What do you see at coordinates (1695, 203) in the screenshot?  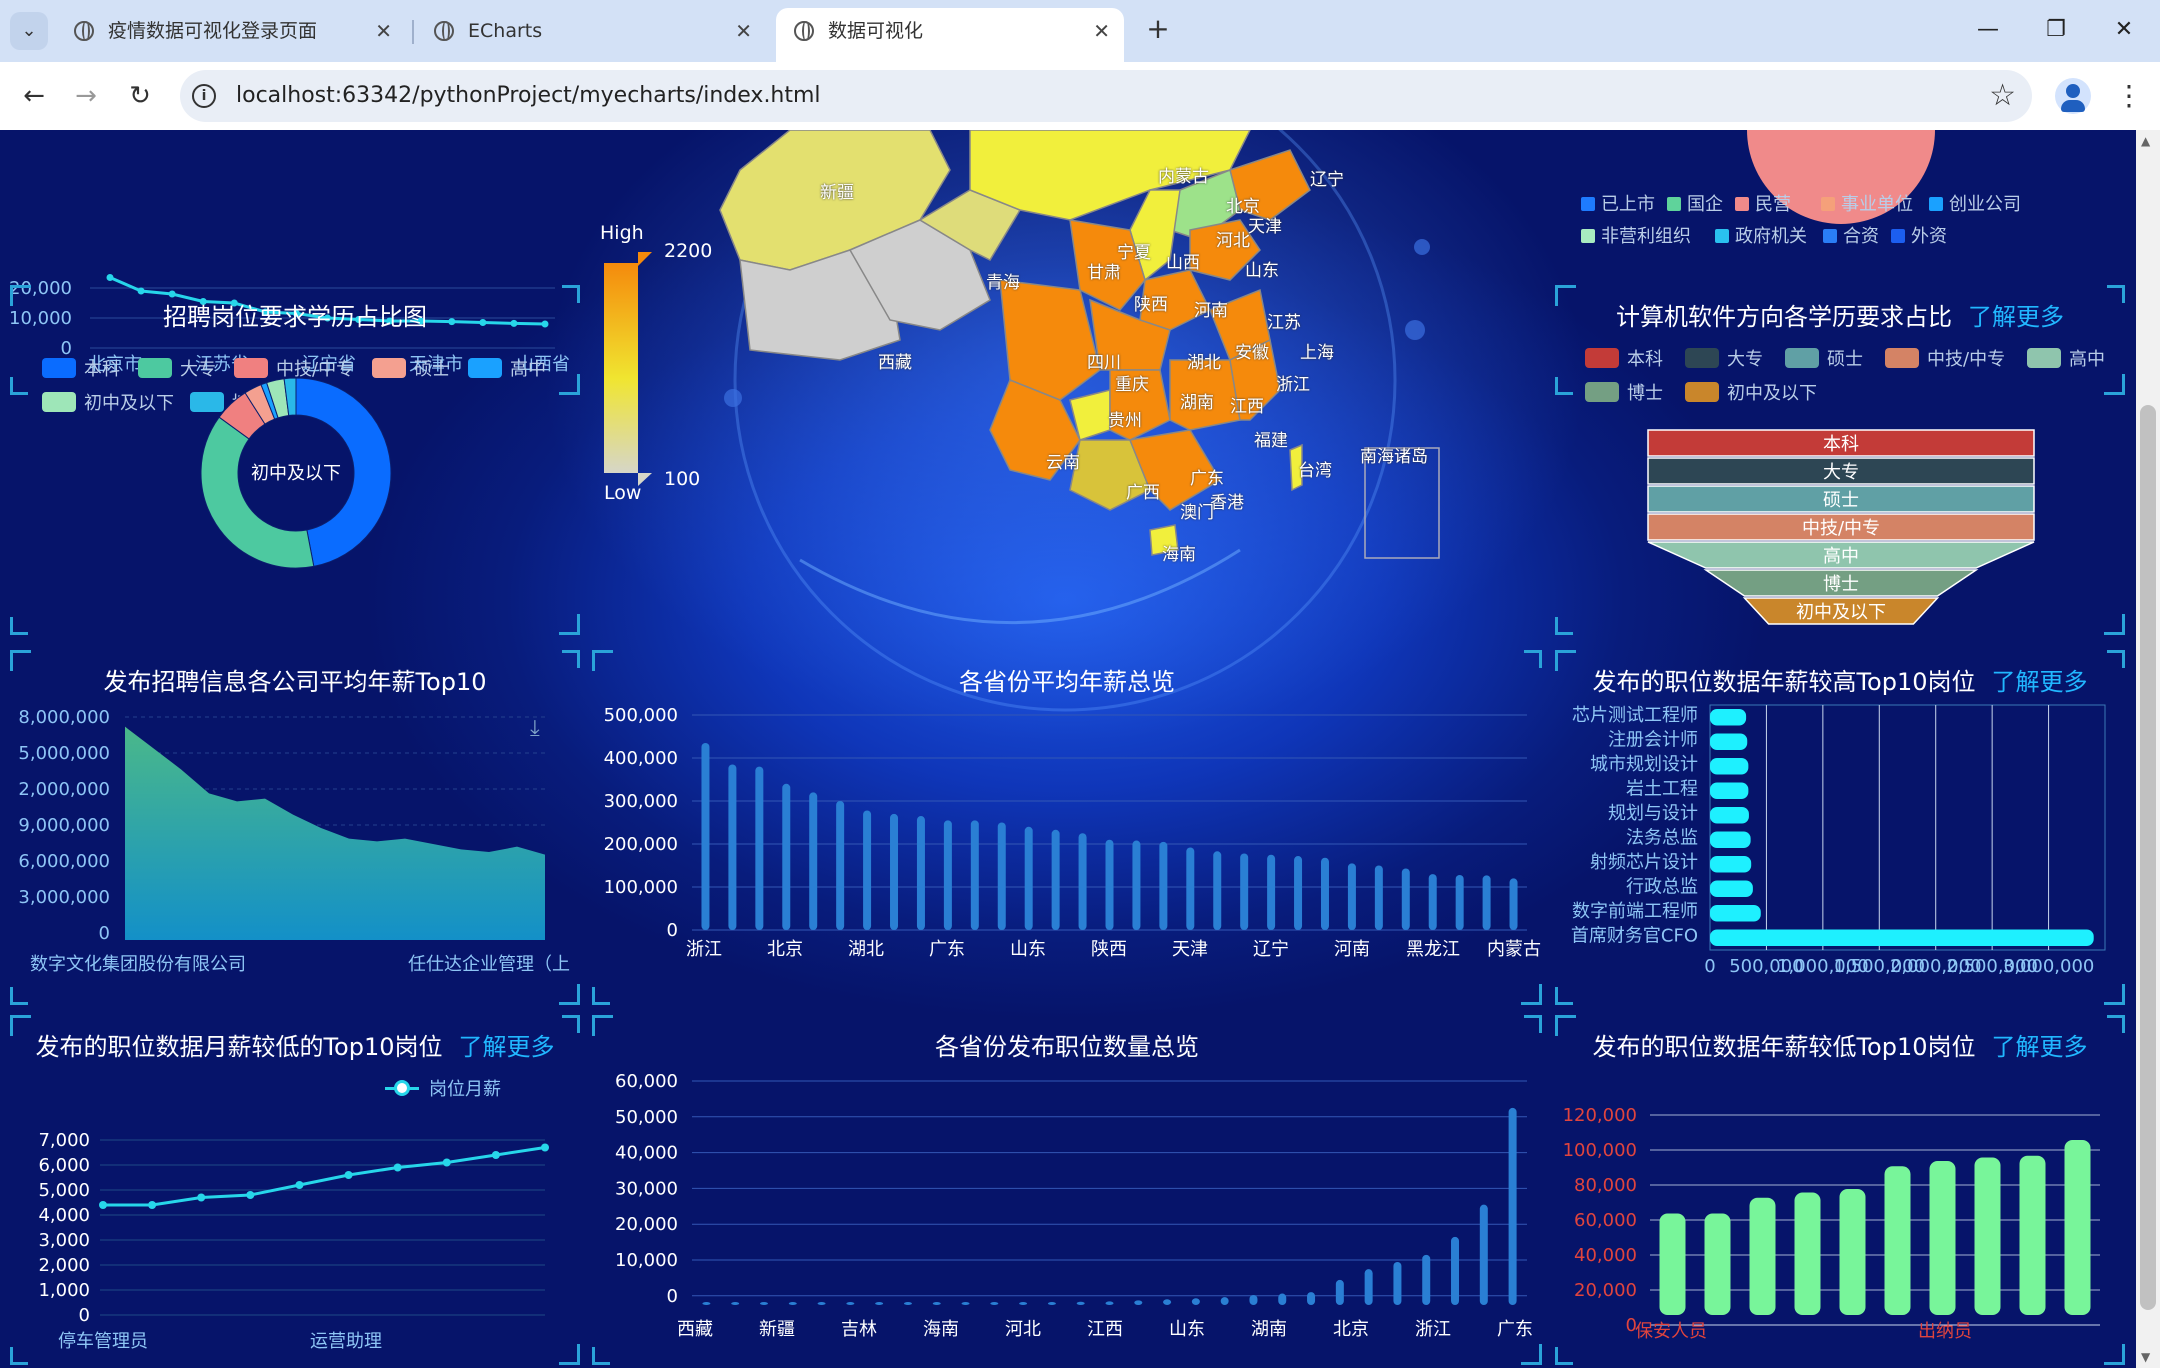 I see `legend-item: 国企` at bounding box center [1695, 203].